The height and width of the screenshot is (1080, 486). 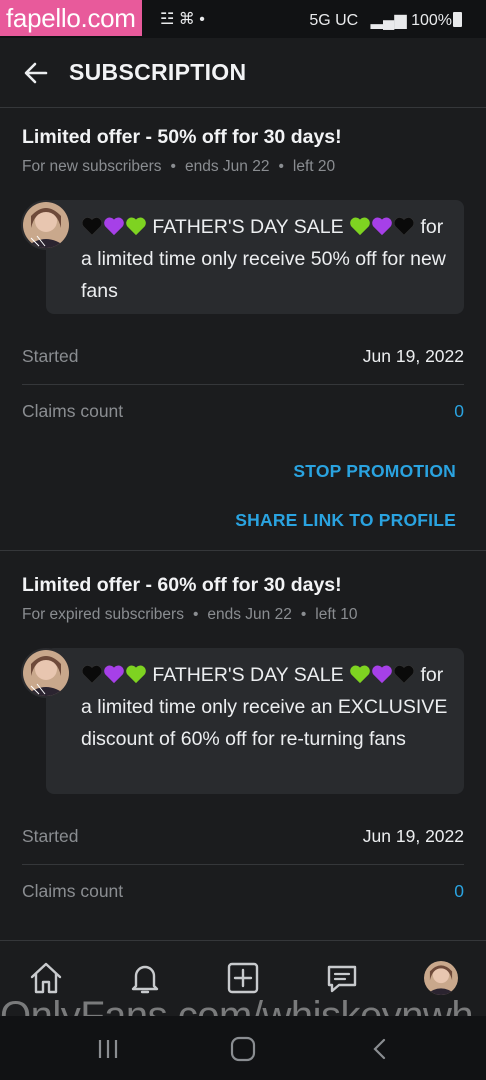 I want to click on battery-label: 100%, so click(x=431, y=20).